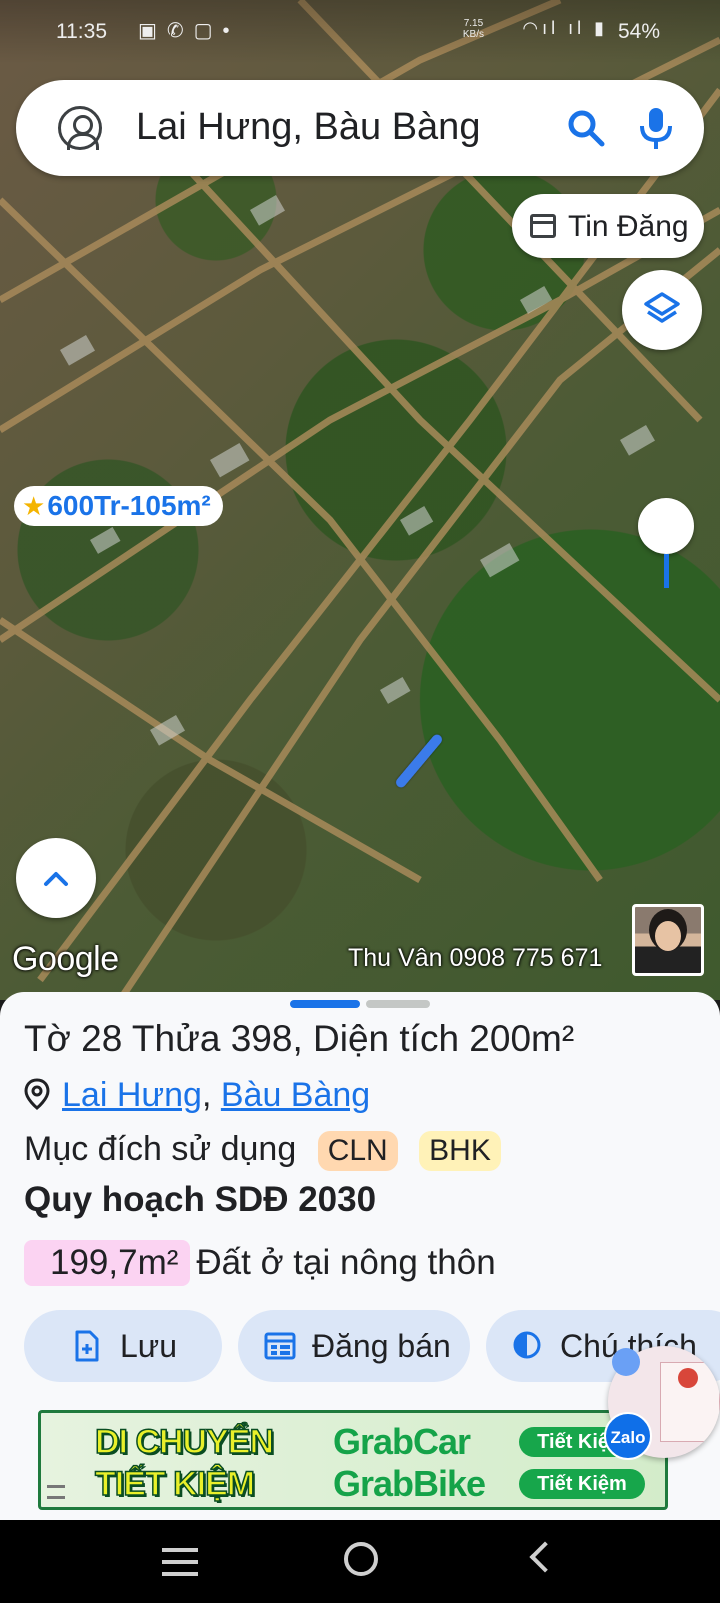  I want to click on zalo-badge: Zalo, so click(628, 1436).